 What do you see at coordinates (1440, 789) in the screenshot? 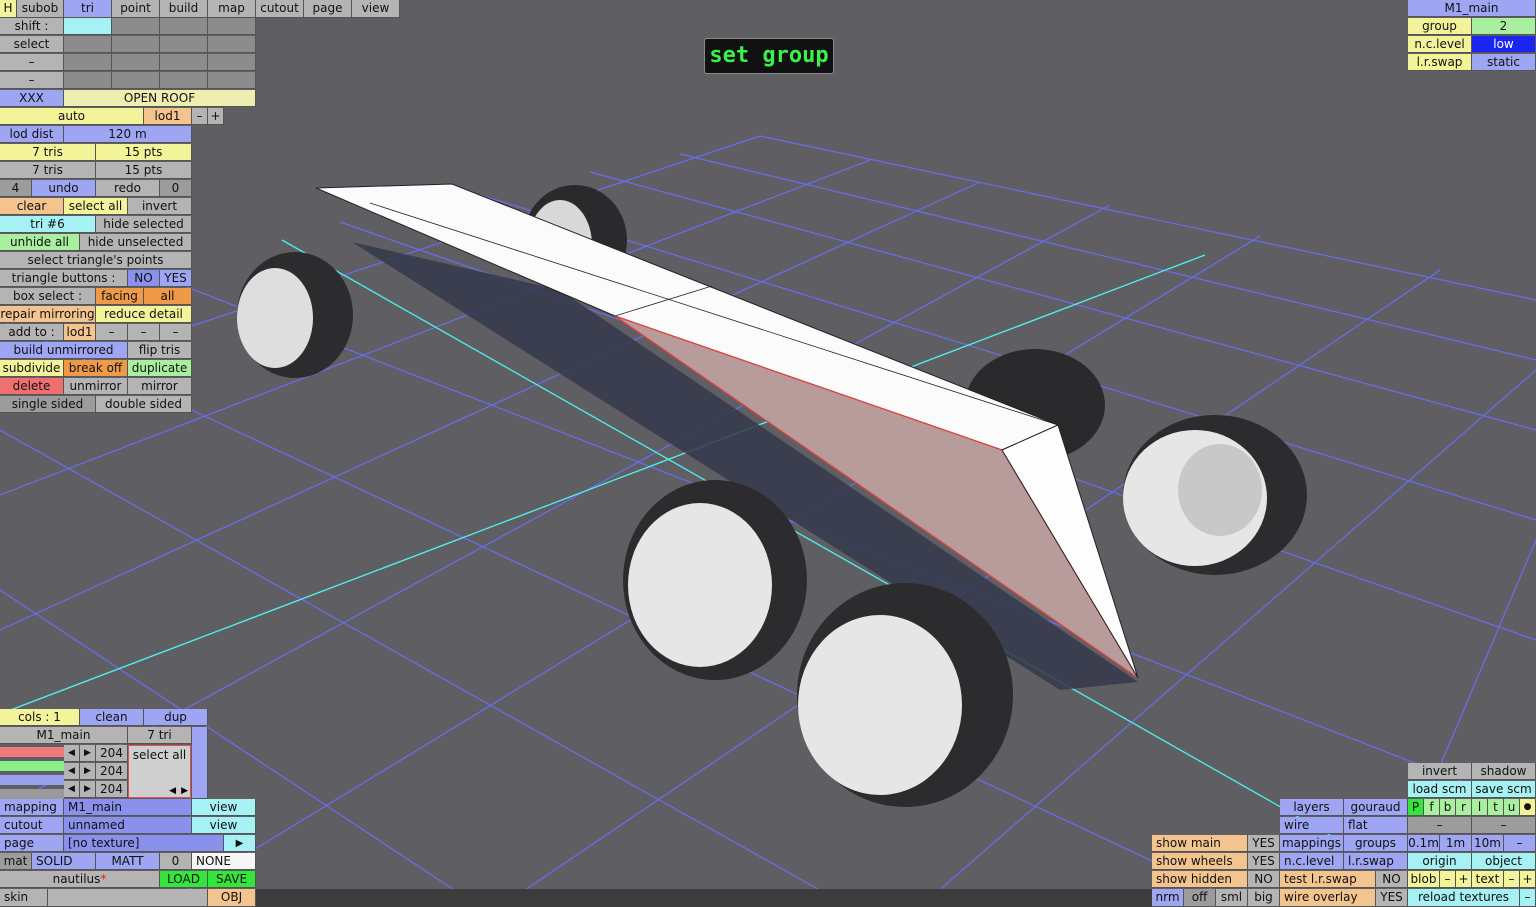
I see `load-scm-button: load scm` at bounding box center [1440, 789].